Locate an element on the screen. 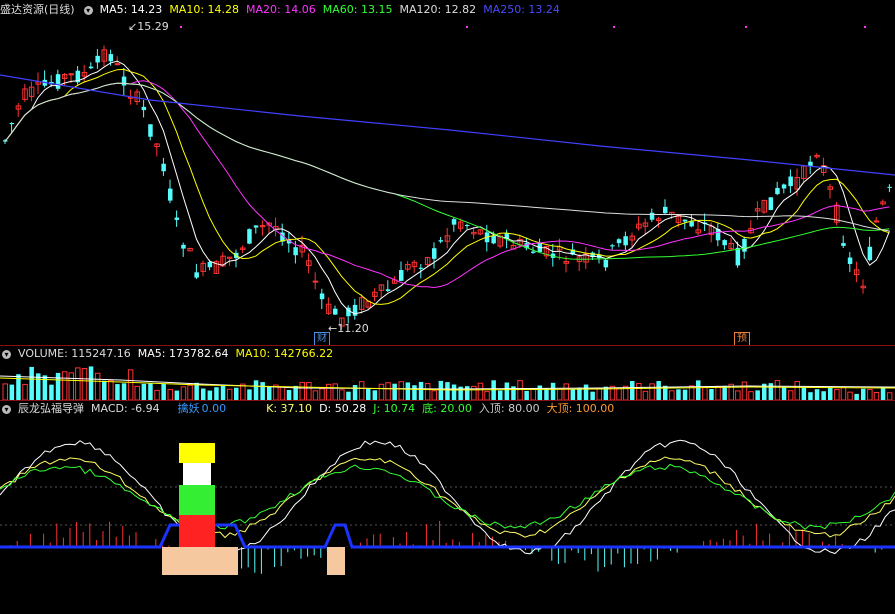  forecast-tag: 预 is located at coordinates (742, 339).